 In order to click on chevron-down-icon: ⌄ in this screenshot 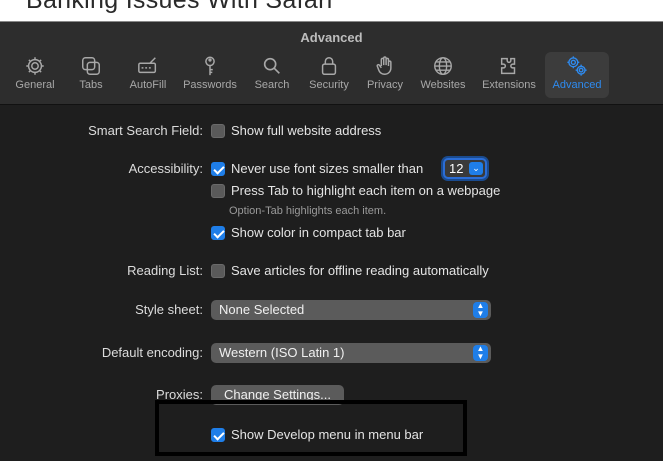, I will do `click(476, 168)`.